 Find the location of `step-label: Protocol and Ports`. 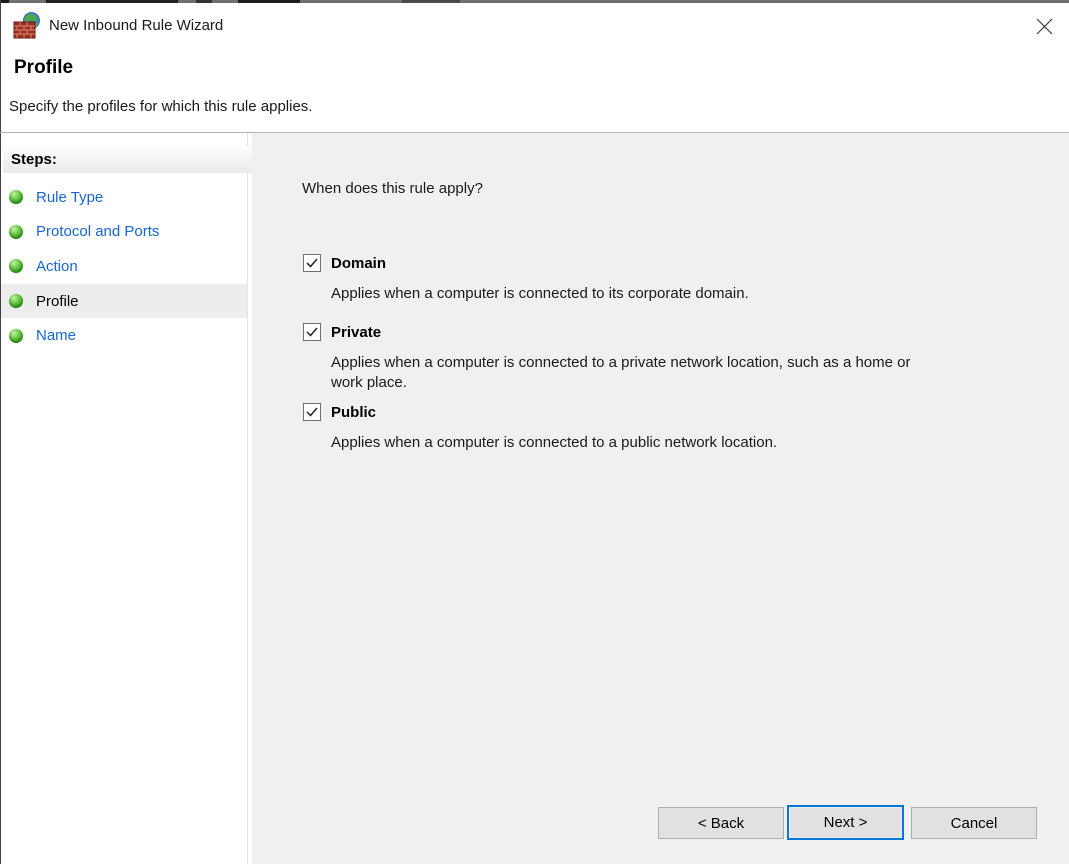

step-label: Protocol and Ports is located at coordinates (98, 232).